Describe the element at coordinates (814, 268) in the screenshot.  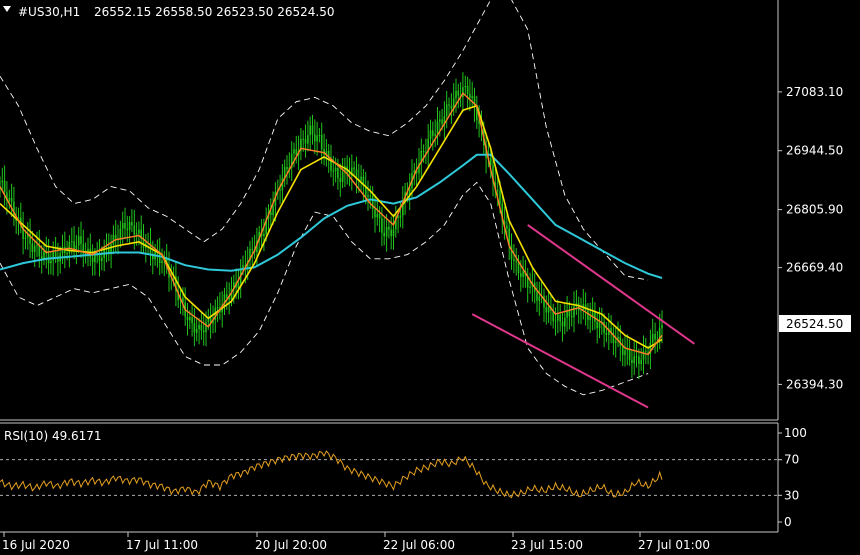
I see `price-tick-label: 26669.40` at that location.